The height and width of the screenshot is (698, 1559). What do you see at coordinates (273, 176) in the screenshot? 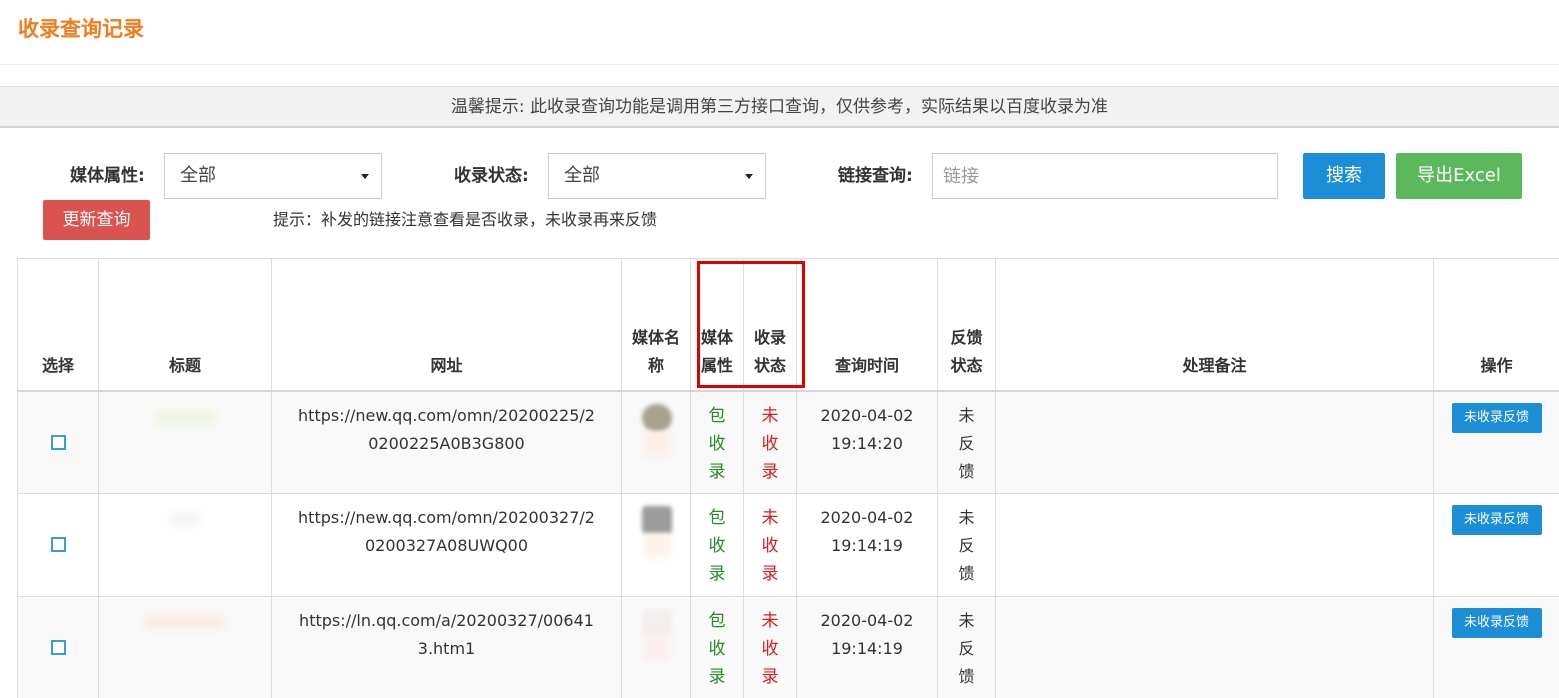
I see `media-attr-select: 全部` at bounding box center [273, 176].